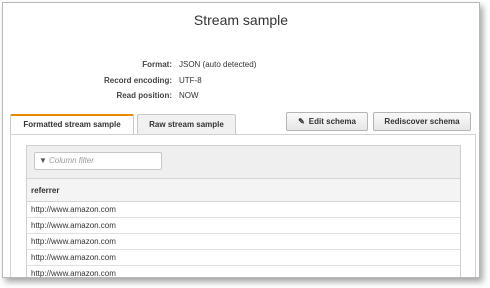 The width and height of the screenshot is (490, 288). What do you see at coordinates (241, 20) in the screenshot?
I see `page-title: Stream sample` at bounding box center [241, 20].